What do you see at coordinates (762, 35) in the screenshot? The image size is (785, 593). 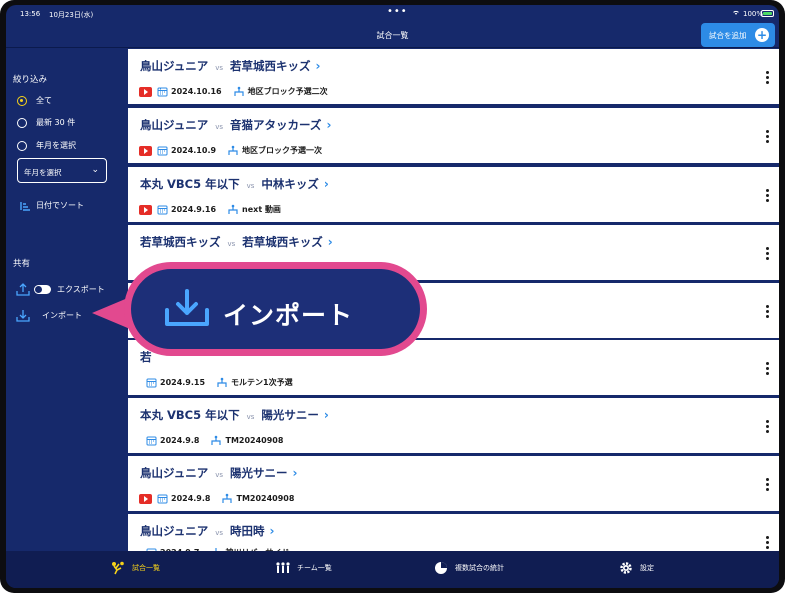 I see `plus-circle-icon: +` at bounding box center [762, 35].